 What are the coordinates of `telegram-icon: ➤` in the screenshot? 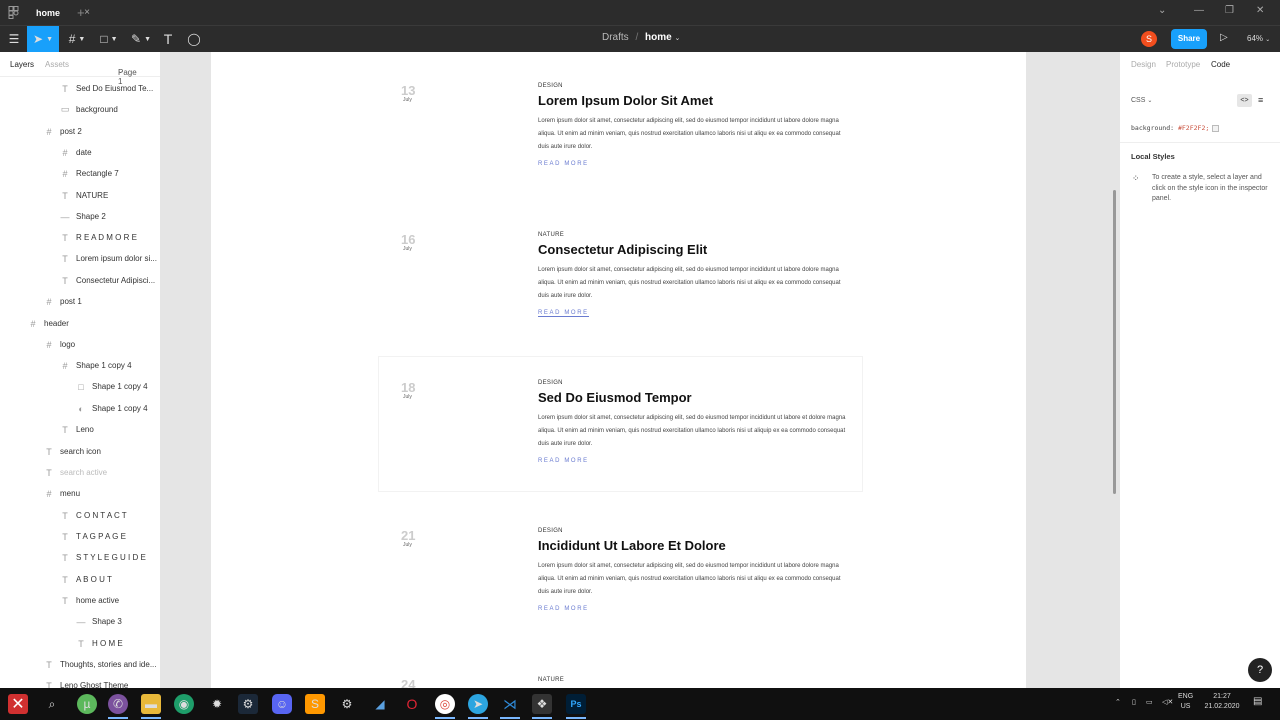 It's located at (478, 706).